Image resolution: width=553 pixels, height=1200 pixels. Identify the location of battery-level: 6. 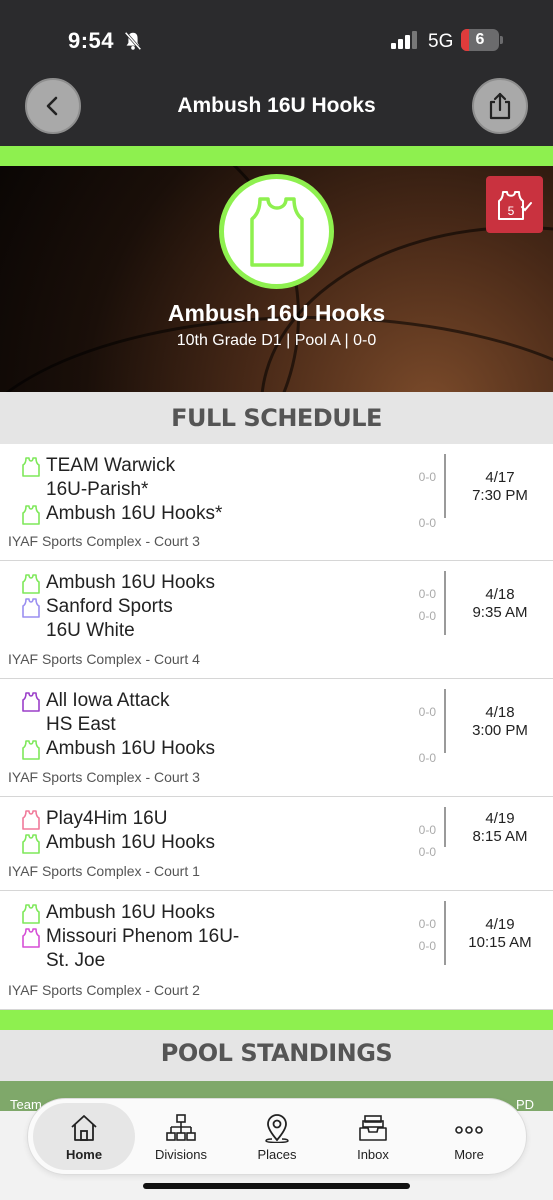
(480, 39).